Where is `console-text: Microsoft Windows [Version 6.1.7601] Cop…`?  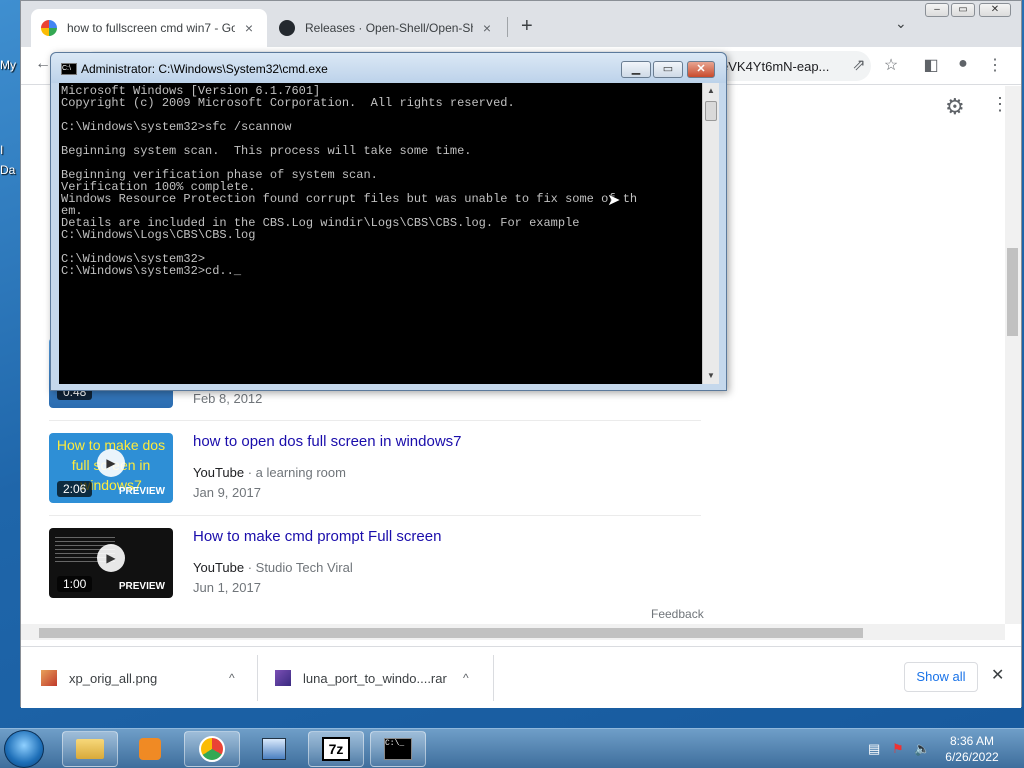
console-text: Microsoft Windows [Version 6.1.7601] Cop… is located at coordinates (349, 181).